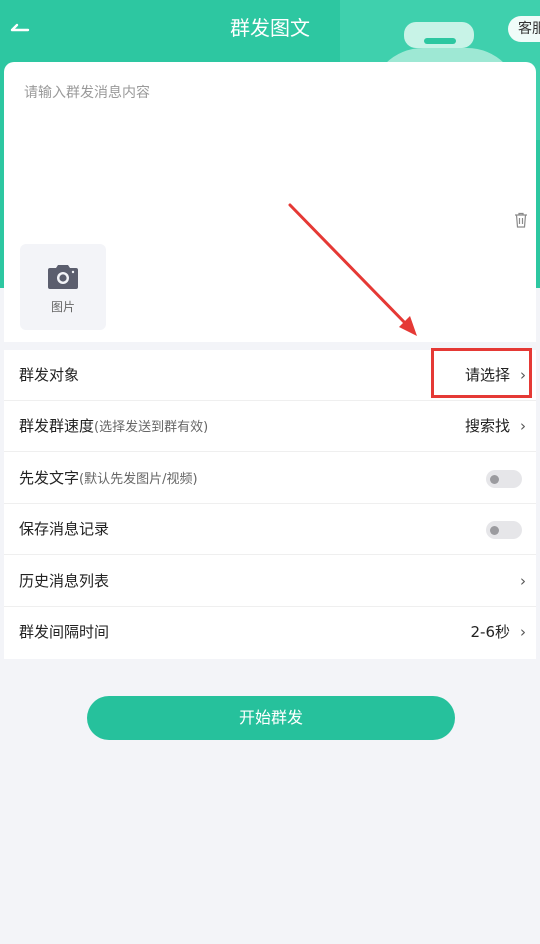  I want to click on setting-row-interval: 群发间隔时间 2-6秒 ›, so click(270, 632).